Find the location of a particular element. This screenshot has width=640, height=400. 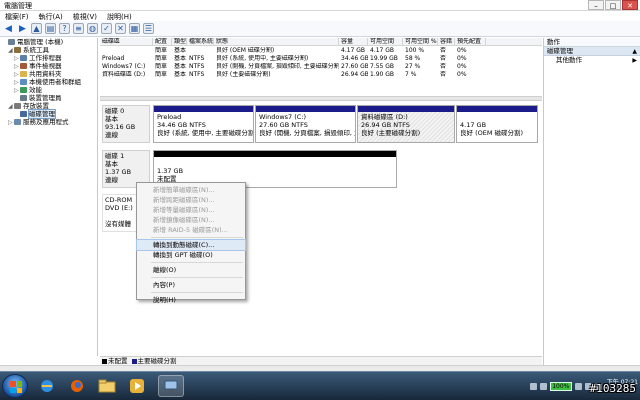

check-icon: ✓ is located at coordinates (106, 28).